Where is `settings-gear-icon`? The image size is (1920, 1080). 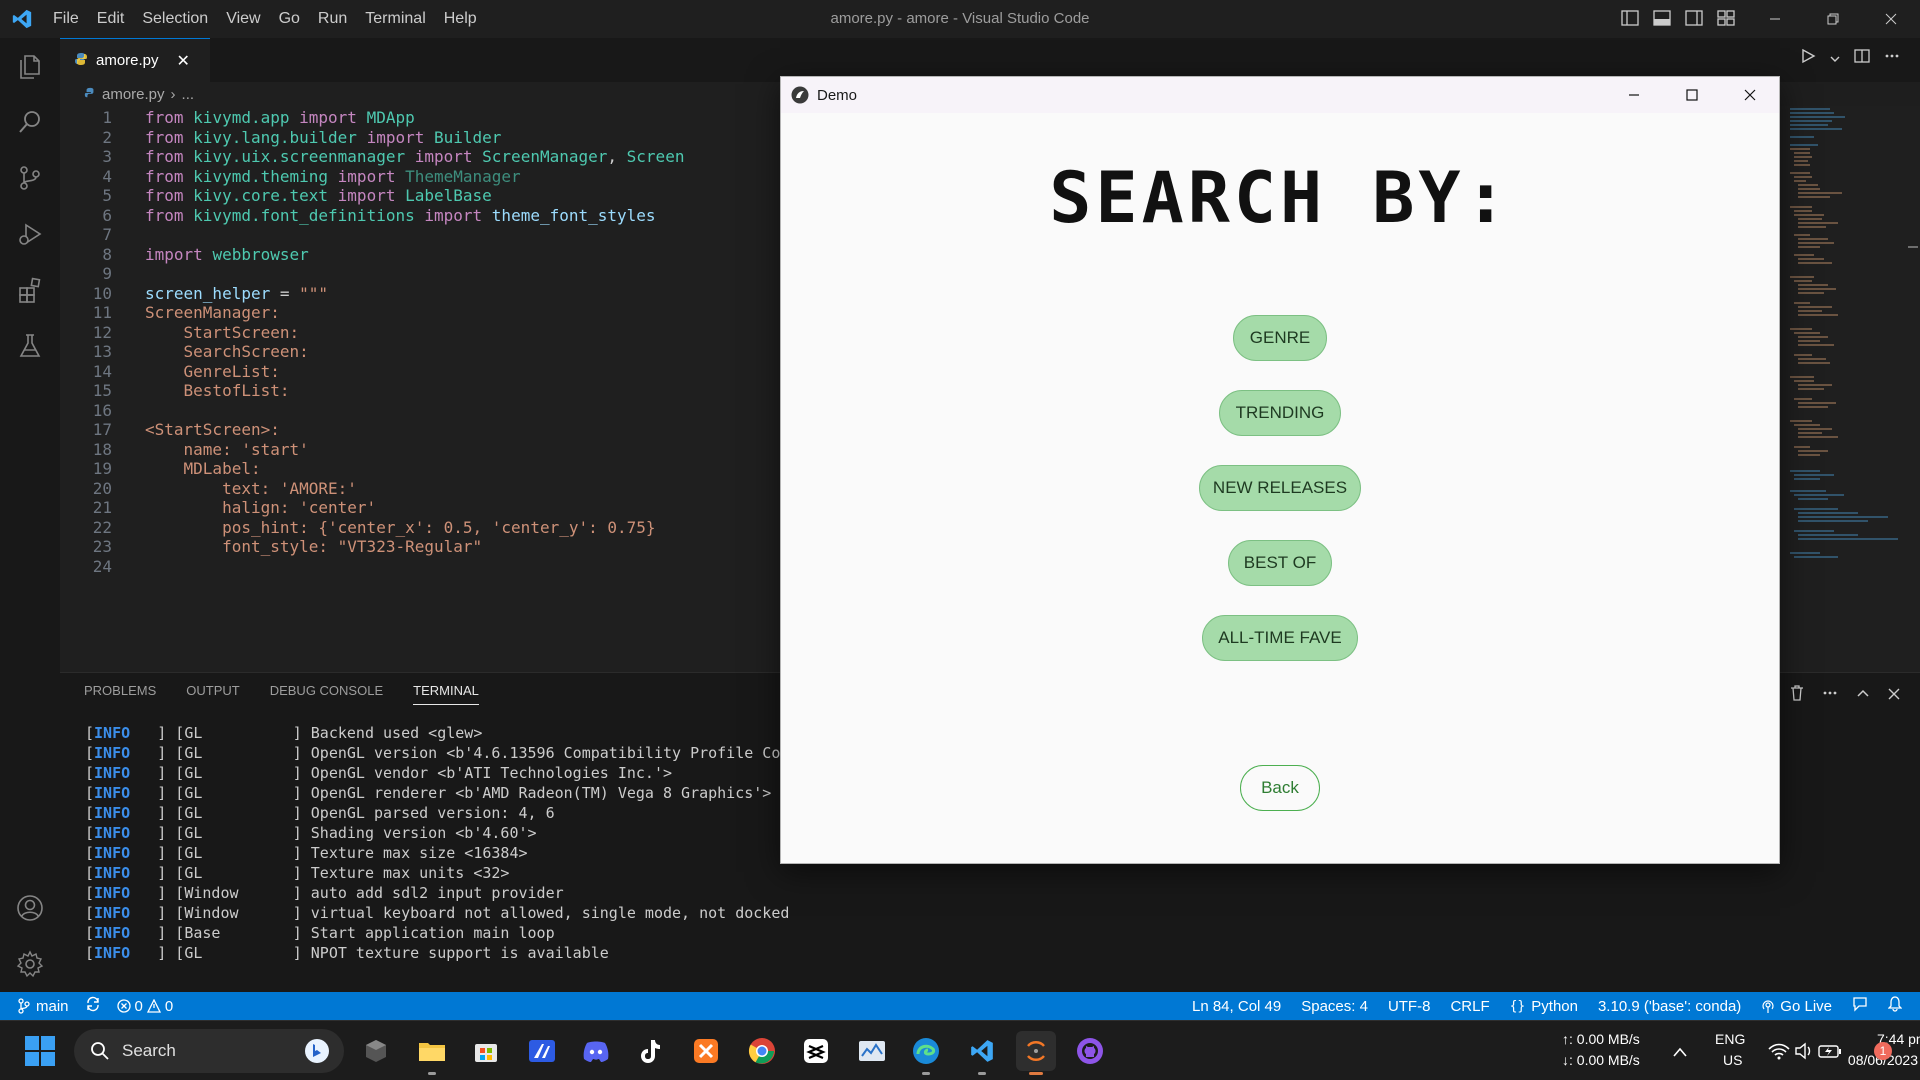
settings-gear-icon is located at coordinates (30, 964).